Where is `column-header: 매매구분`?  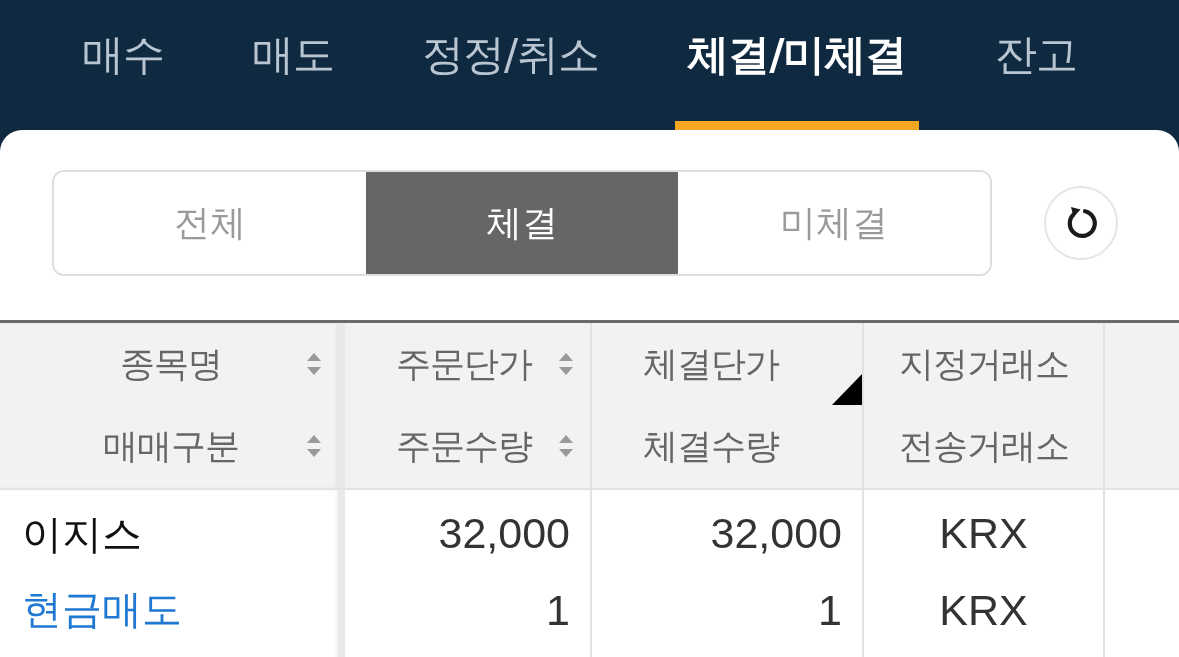
column-header: 매매구분 is located at coordinates (170, 446).